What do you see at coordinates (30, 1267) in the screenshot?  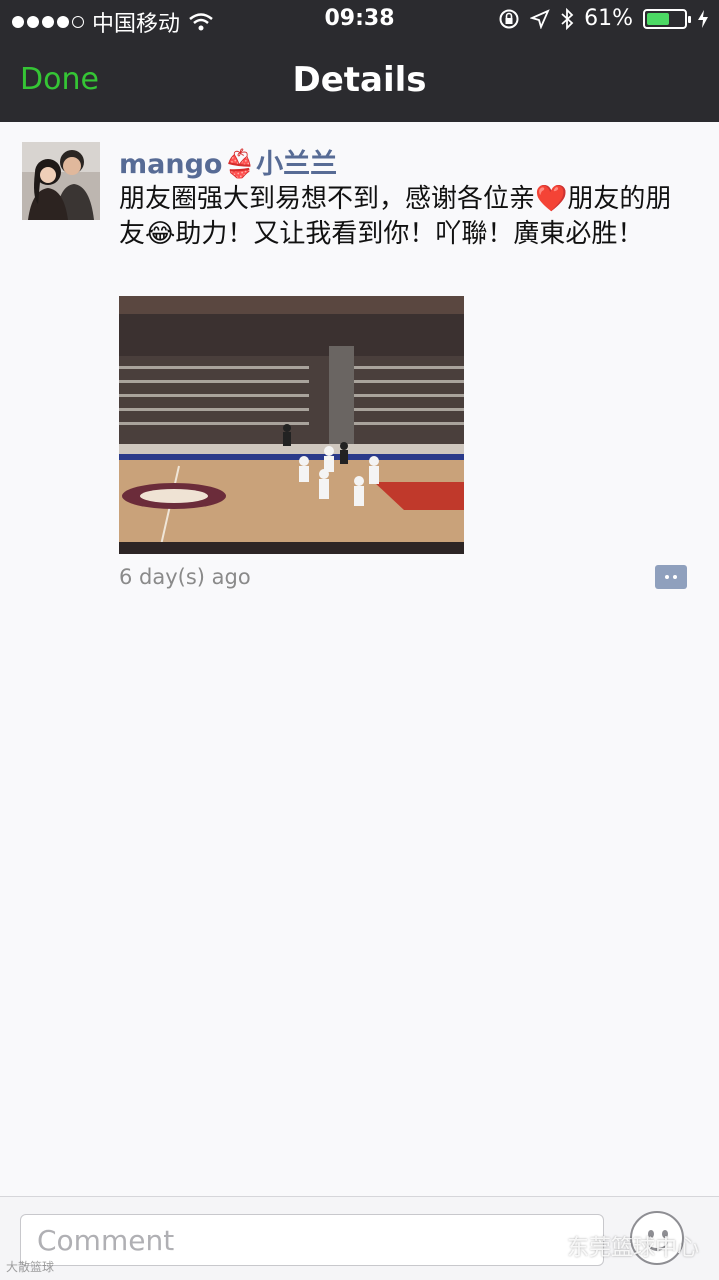 I see `watermark-left: 大散篮球` at bounding box center [30, 1267].